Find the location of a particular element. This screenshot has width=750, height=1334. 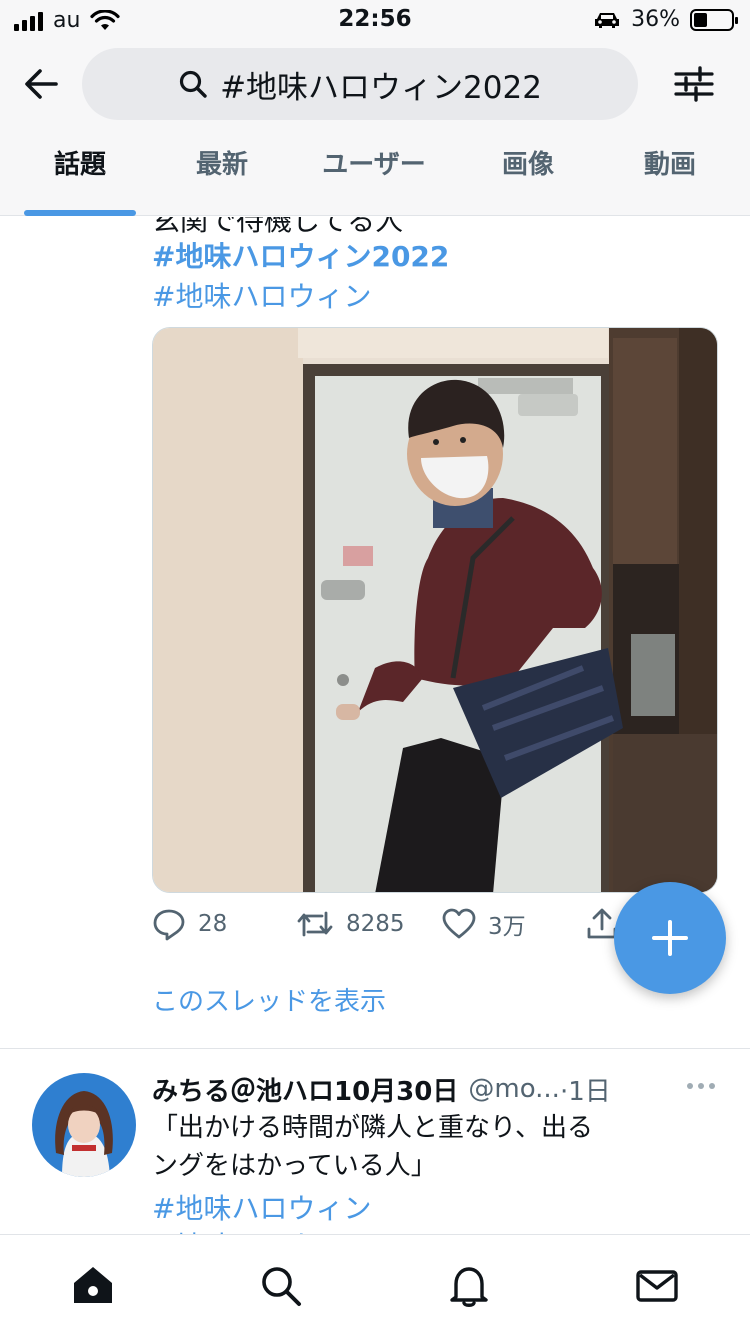

tweet-text-line: ングをはかっている人」 is located at coordinates (294, 1166).